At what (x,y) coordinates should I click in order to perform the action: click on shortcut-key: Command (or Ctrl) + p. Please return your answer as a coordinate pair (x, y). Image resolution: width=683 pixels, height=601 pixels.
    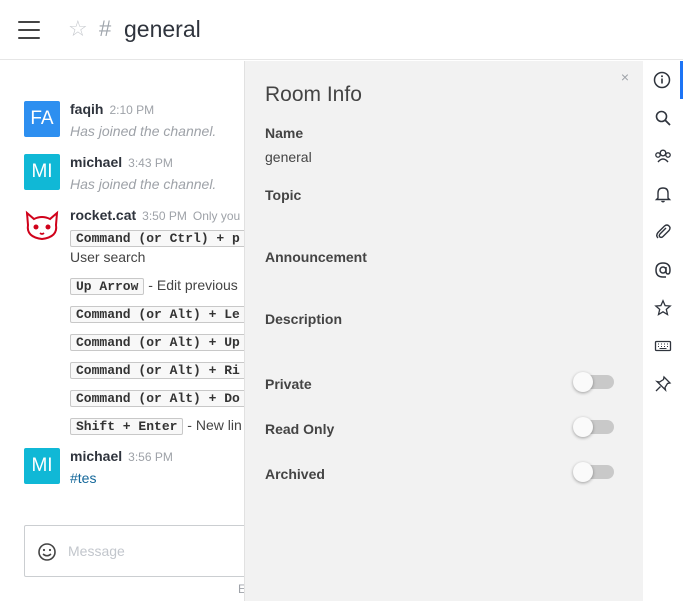
    Looking at the image, I should click on (157, 238).